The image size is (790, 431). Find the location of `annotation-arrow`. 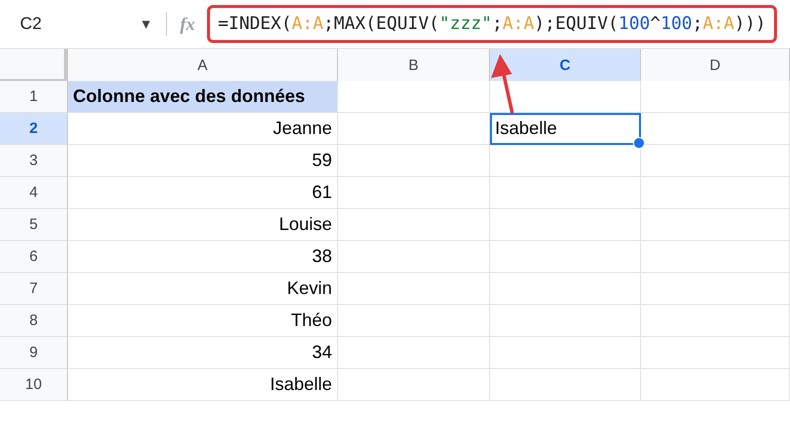

annotation-arrow is located at coordinates (502, 84).